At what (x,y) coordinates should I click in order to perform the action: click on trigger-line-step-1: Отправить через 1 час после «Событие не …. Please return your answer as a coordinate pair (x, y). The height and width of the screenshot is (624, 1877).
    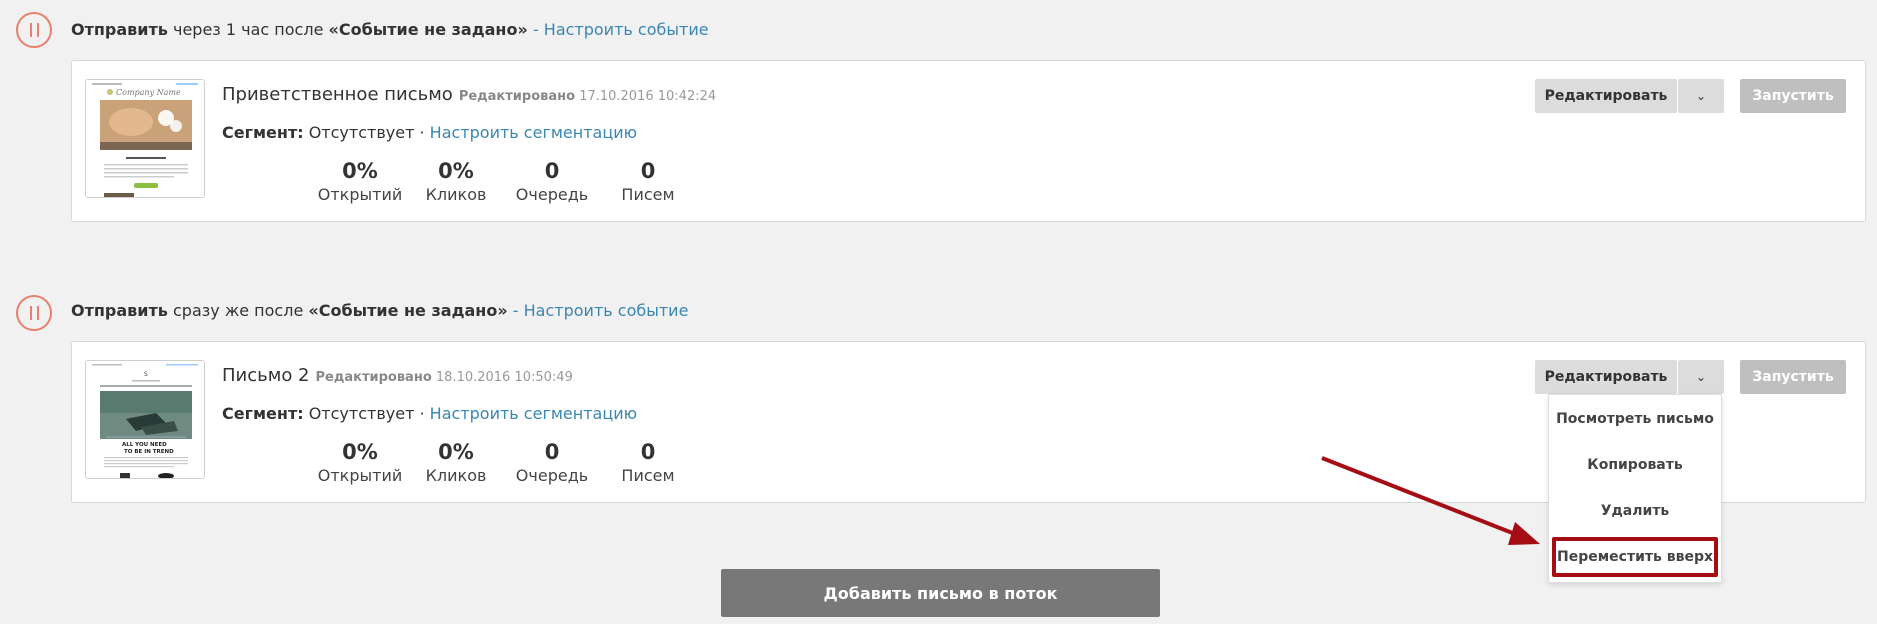
    Looking at the image, I should click on (390, 29).